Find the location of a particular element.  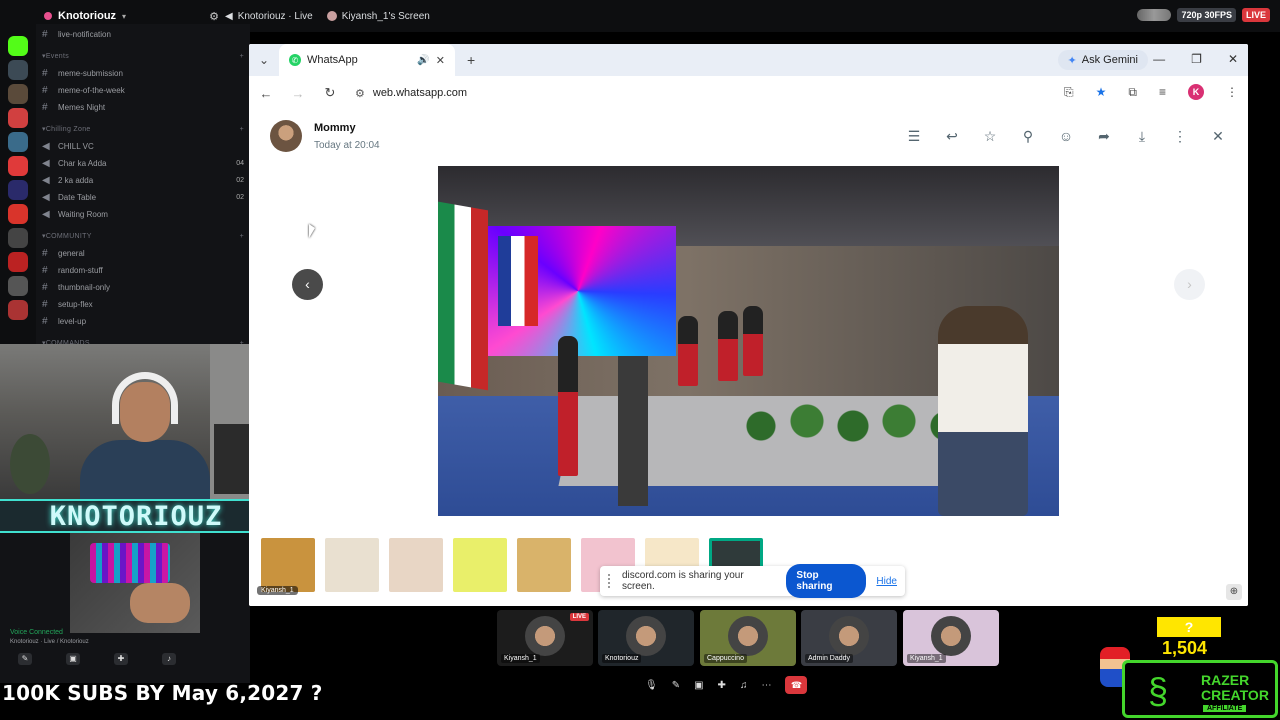

text-channel: # setup-flex is located at coordinates (143, 304).